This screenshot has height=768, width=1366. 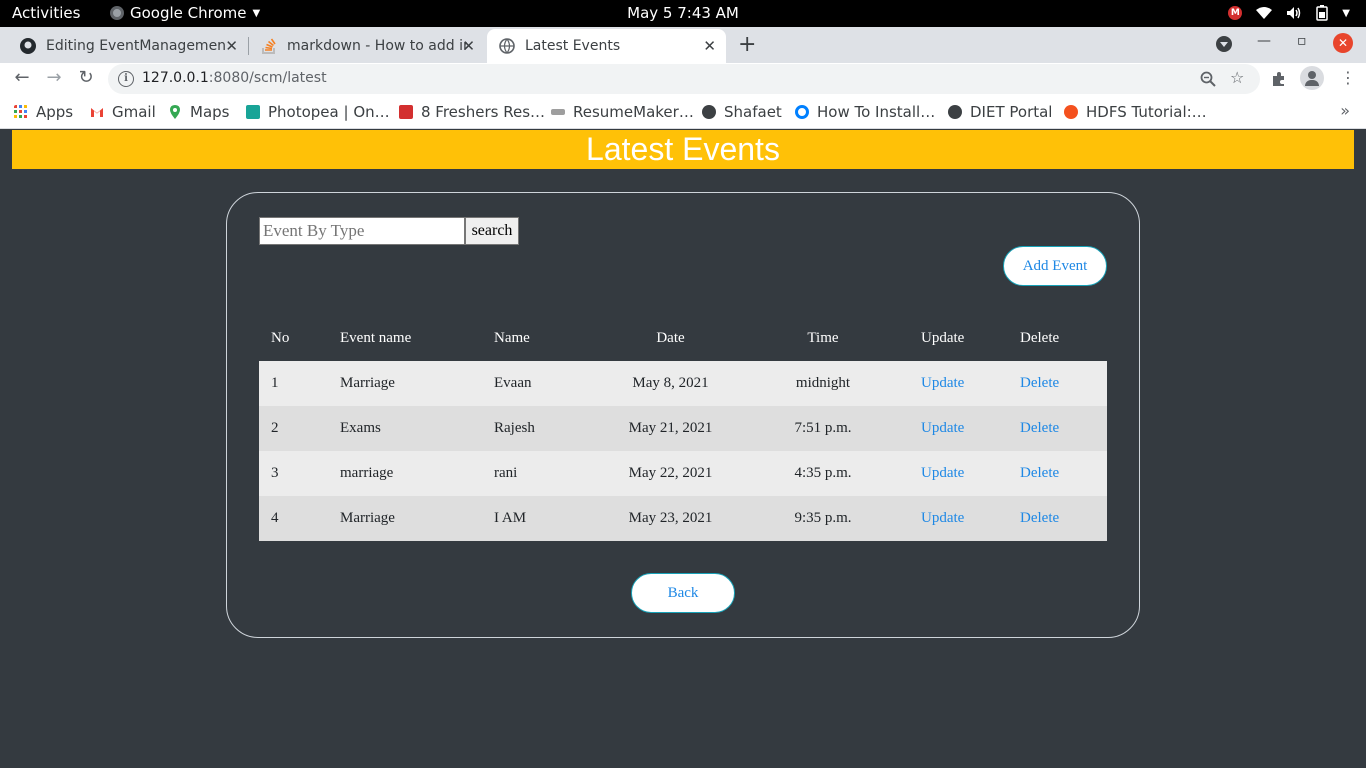 I want to click on column-header: Date, so click(x=670, y=338).